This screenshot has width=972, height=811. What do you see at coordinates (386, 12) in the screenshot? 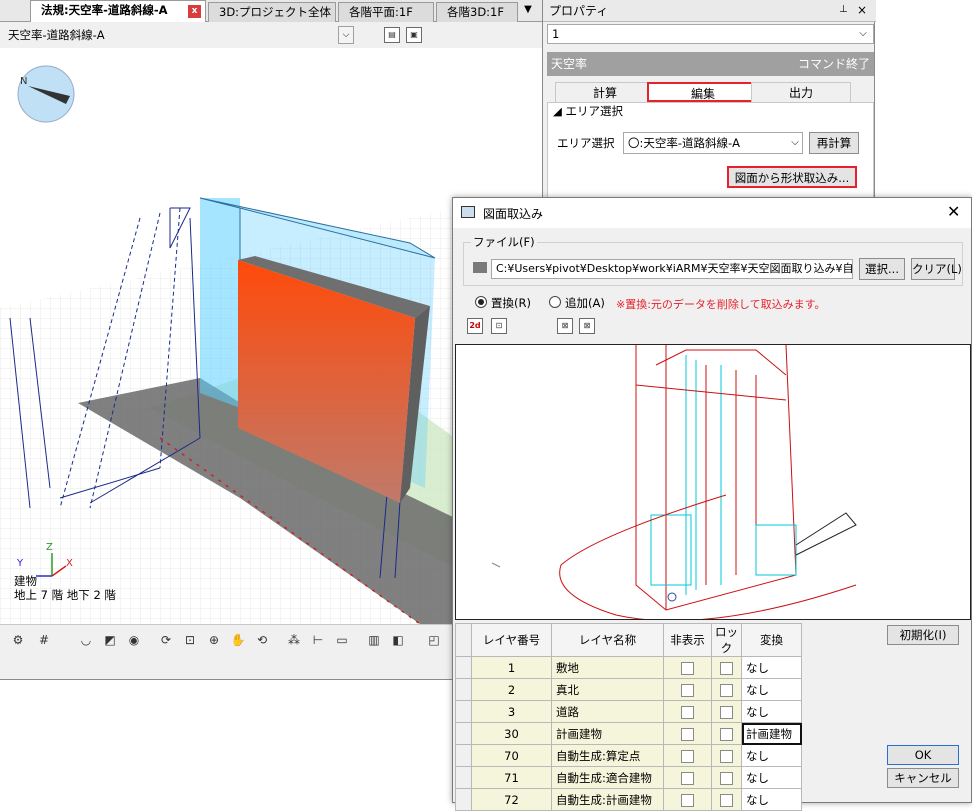
I see `tab-floor-plan: 各階平面:1F` at bounding box center [386, 12].